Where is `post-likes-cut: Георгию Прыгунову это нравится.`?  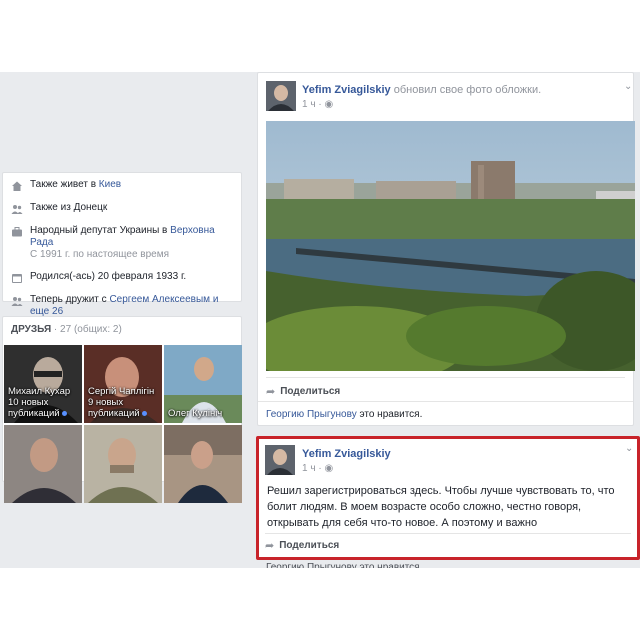 post-likes-cut: Георгию Прыгунову это нравится. is located at coordinates (344, 565).